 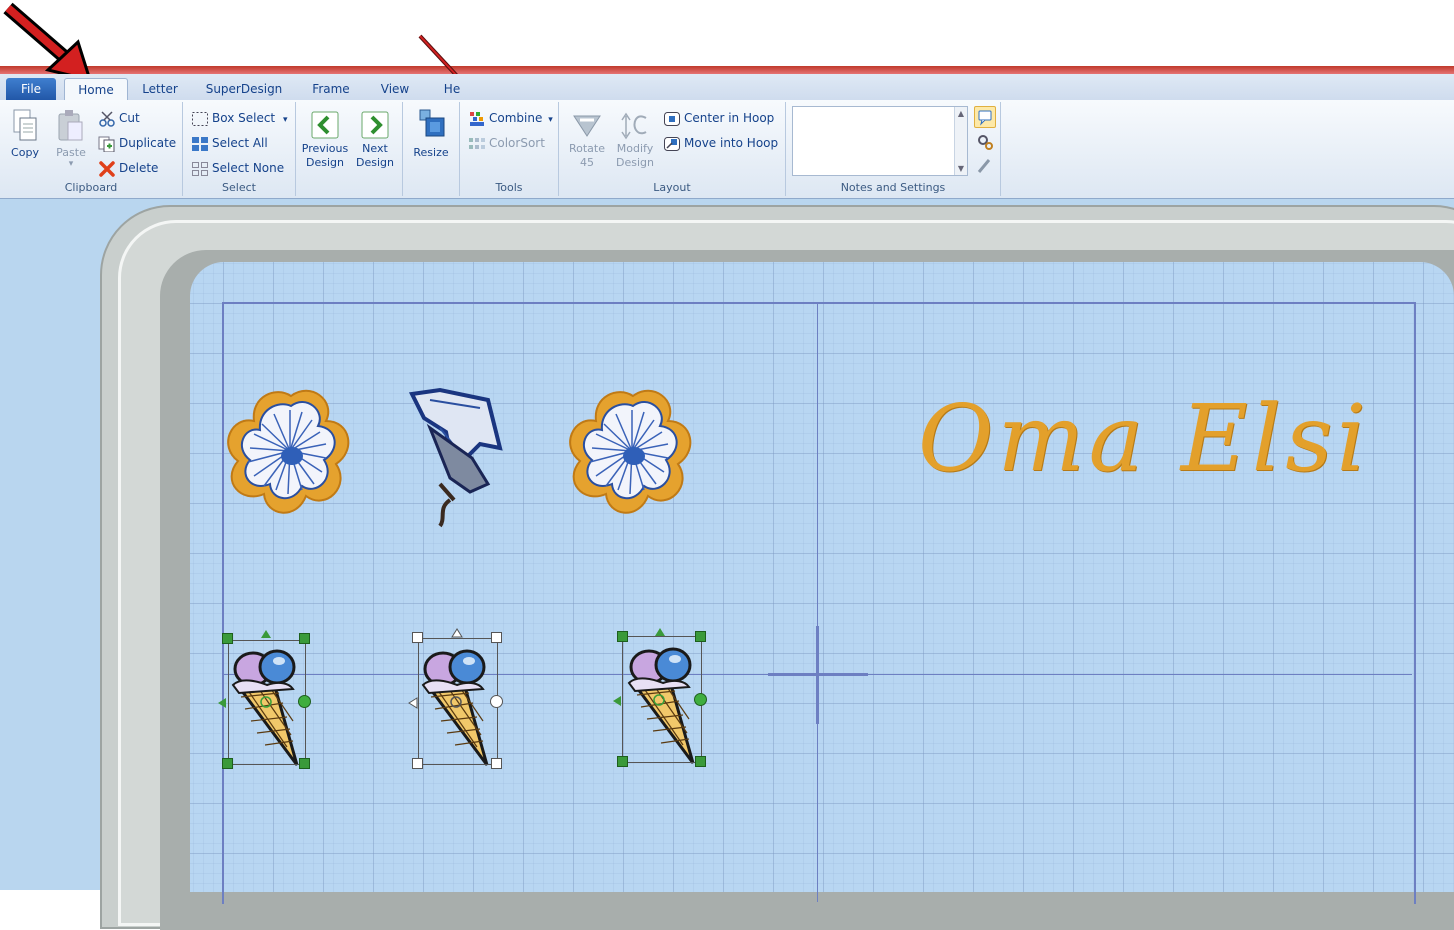 What do you see at coordinates (71, 152) in the screenshot?
I see `paste-label: Paste` at bounding box center [71, 152].